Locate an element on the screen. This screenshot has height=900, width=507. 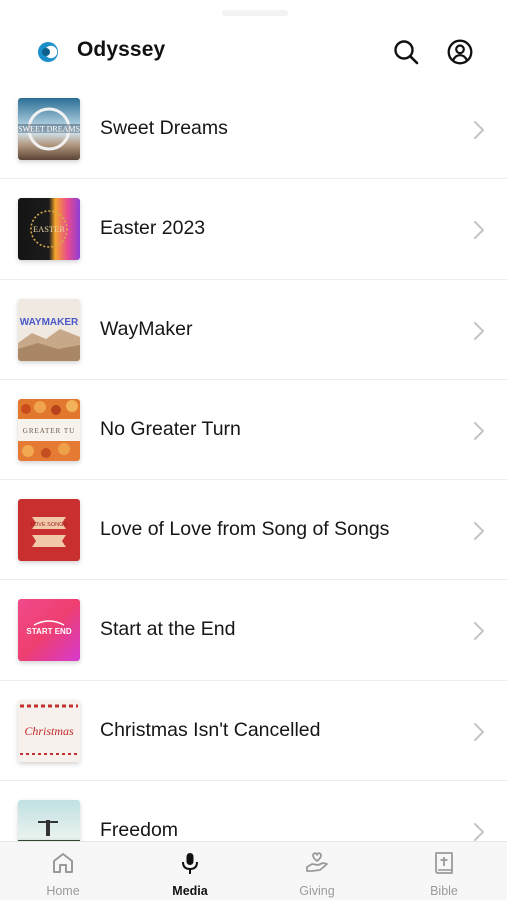
series-thumbnail: Christmas is located at coordinates (49, 730).